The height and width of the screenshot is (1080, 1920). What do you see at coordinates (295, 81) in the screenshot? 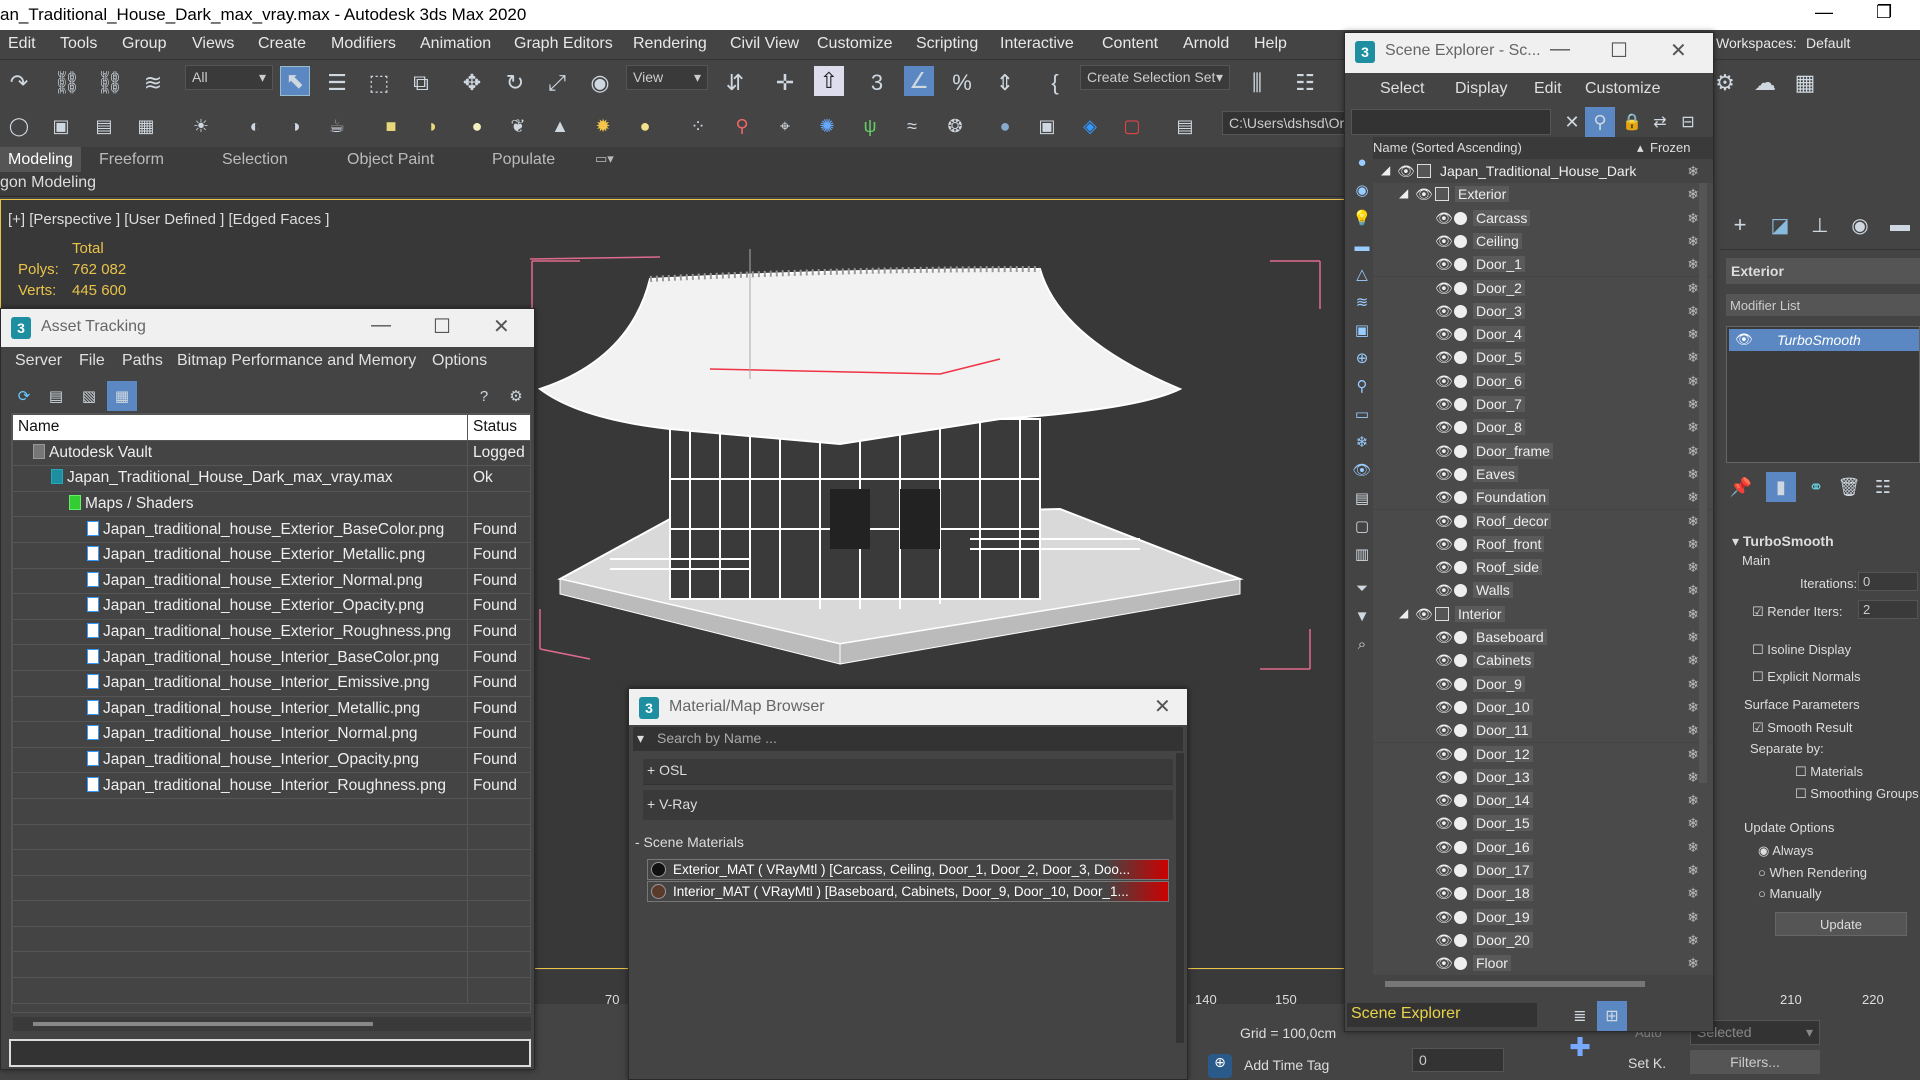
I see `select-object-icon: ⬉` at bounding box center [295, 81].